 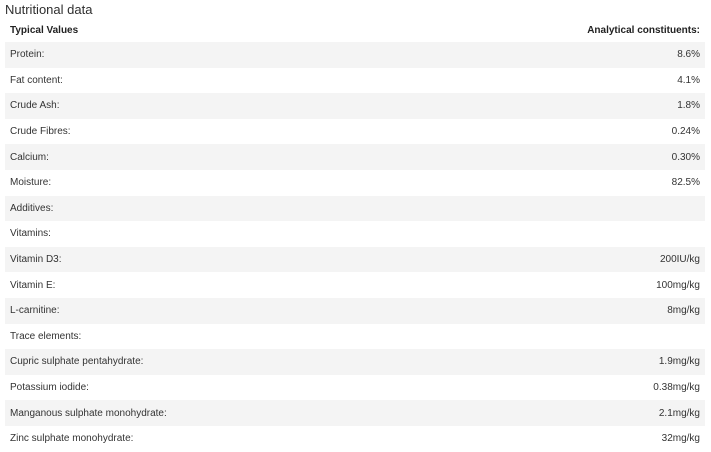 I want to click on table-row: Zinc sulphate monohydrate: 32mg/kg, so click(x=355, y=438).